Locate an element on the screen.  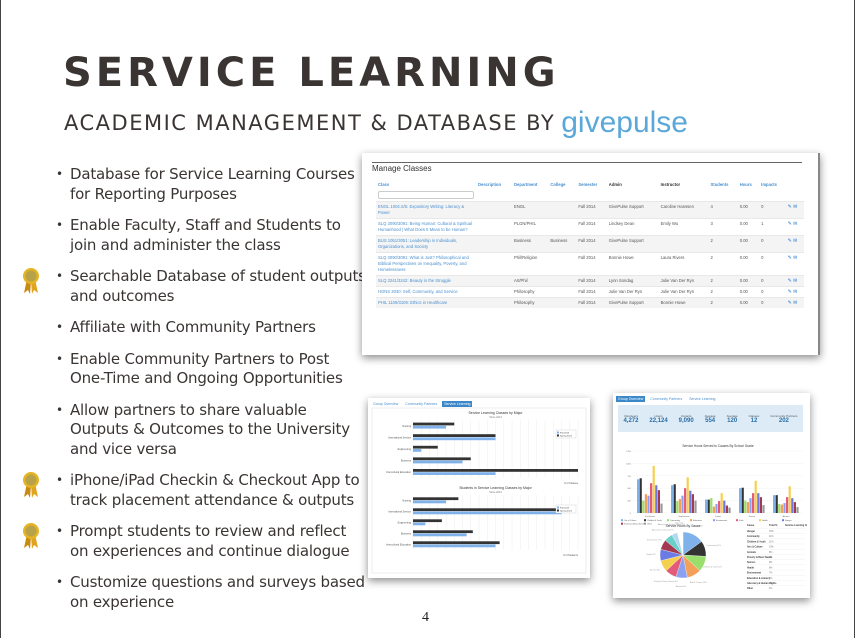
stat-value: 4,272 is located at coordinates (631, 420).